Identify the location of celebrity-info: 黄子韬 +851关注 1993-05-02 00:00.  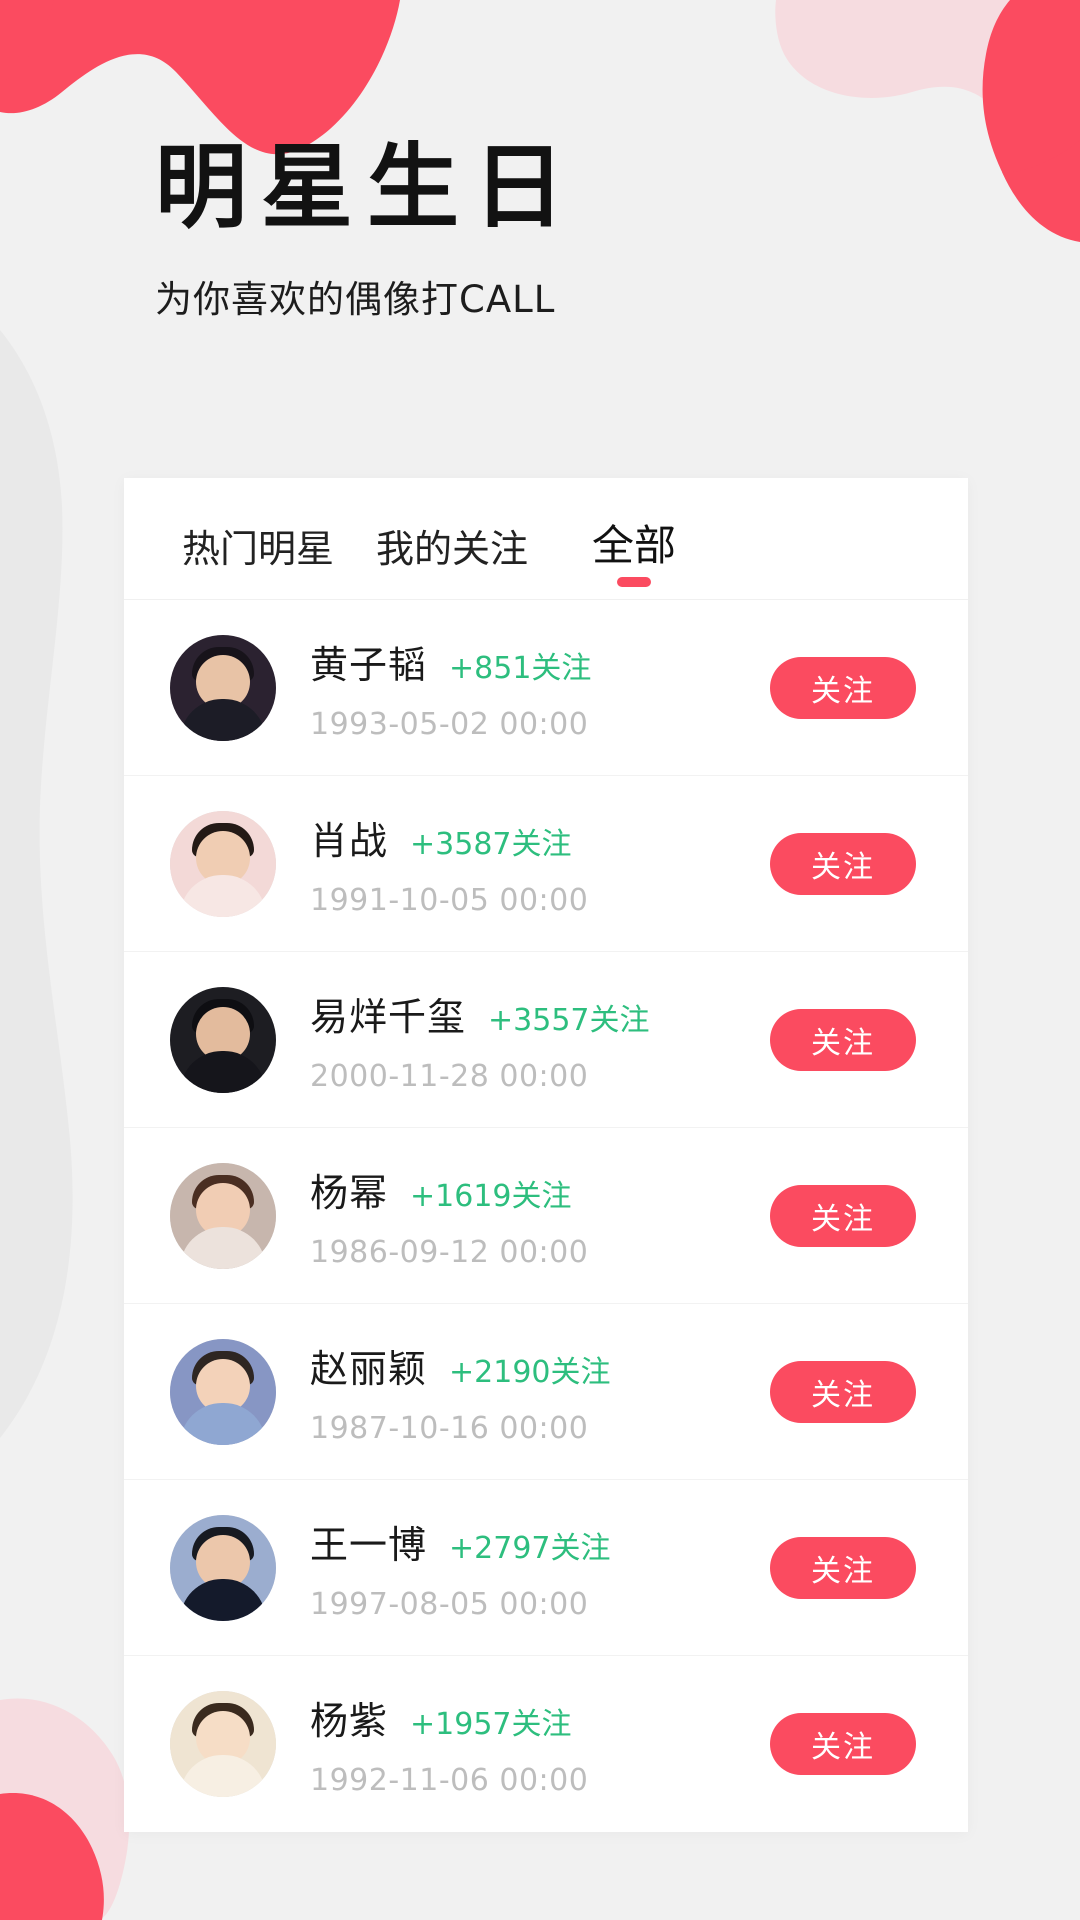
(523, 688).